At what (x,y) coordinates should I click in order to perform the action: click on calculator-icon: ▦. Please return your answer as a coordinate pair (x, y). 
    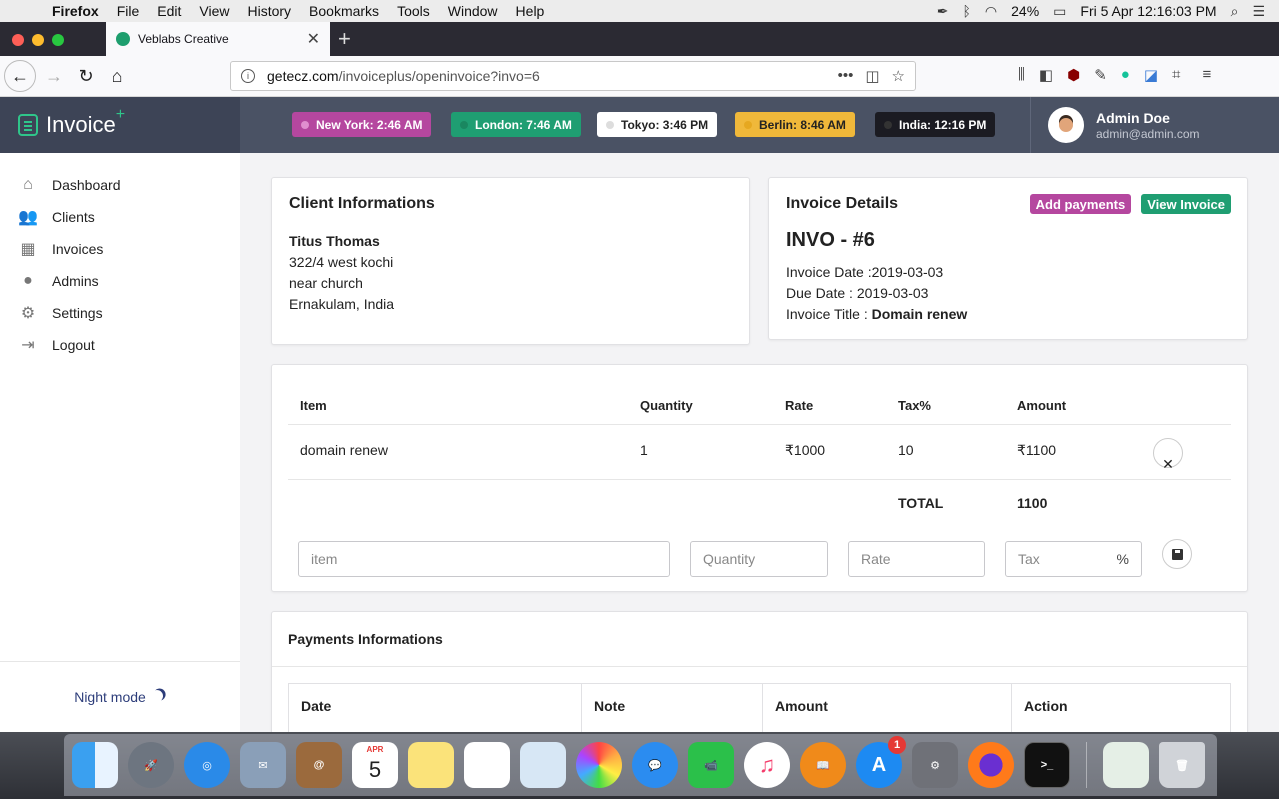
    Looking at the image, I should click on (28, 249).